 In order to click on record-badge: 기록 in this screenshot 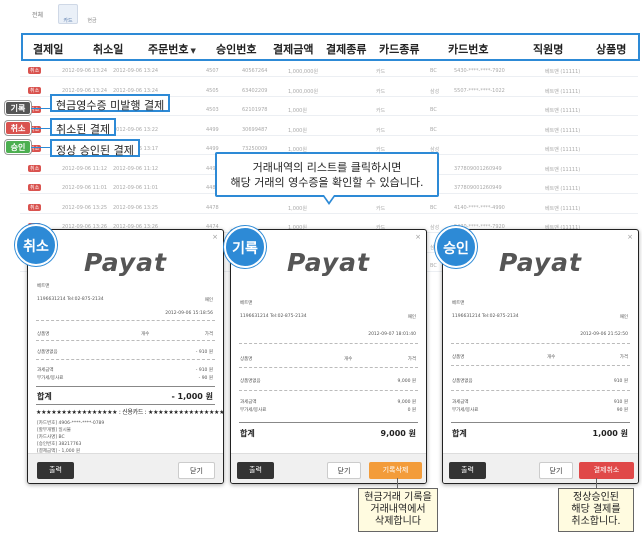, I will do `click(245, 247)`.